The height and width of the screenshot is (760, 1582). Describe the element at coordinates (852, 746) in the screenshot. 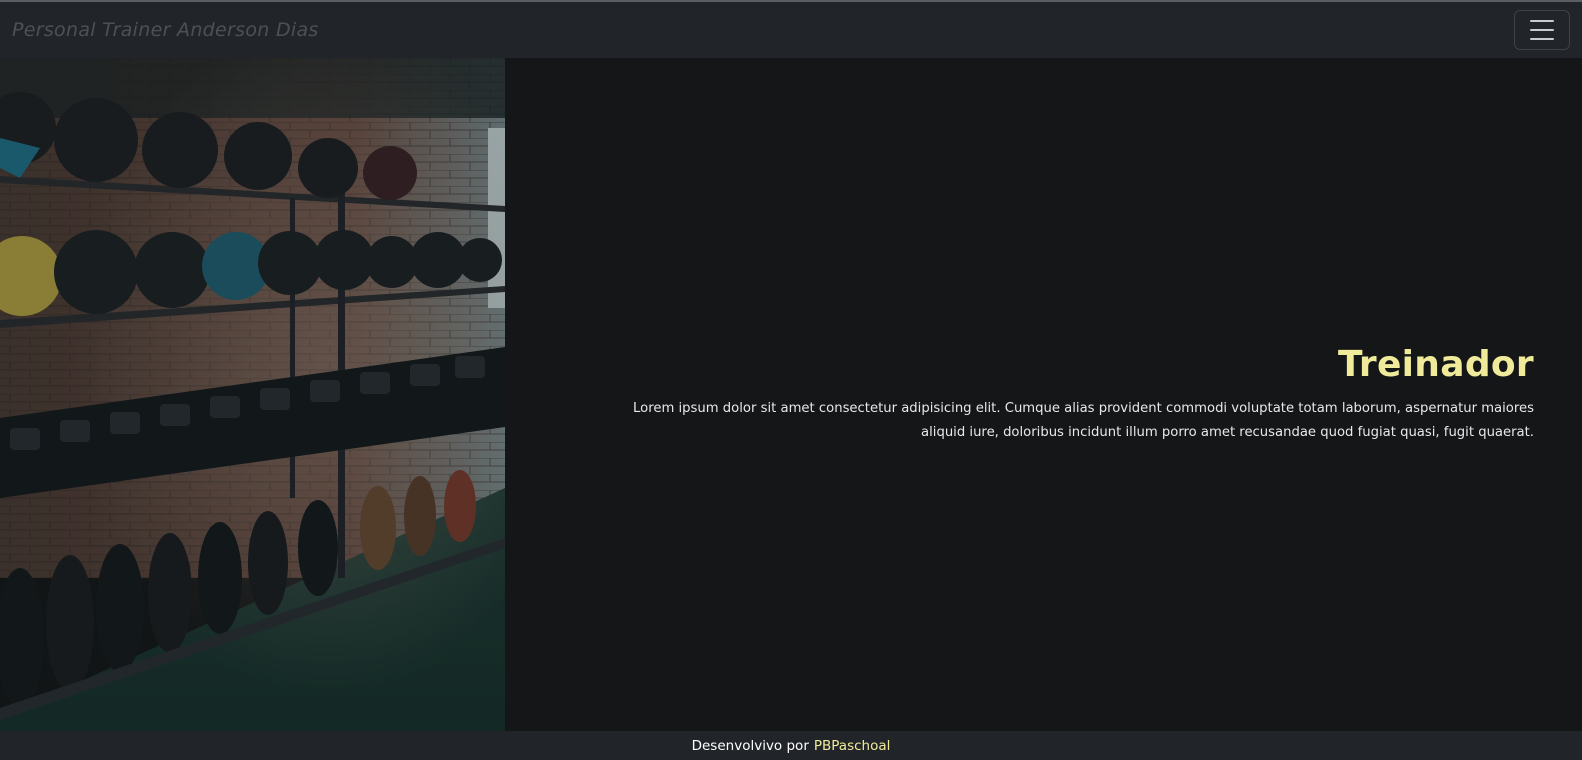

I see `footer-author-link: PBPaschoal` at that location.